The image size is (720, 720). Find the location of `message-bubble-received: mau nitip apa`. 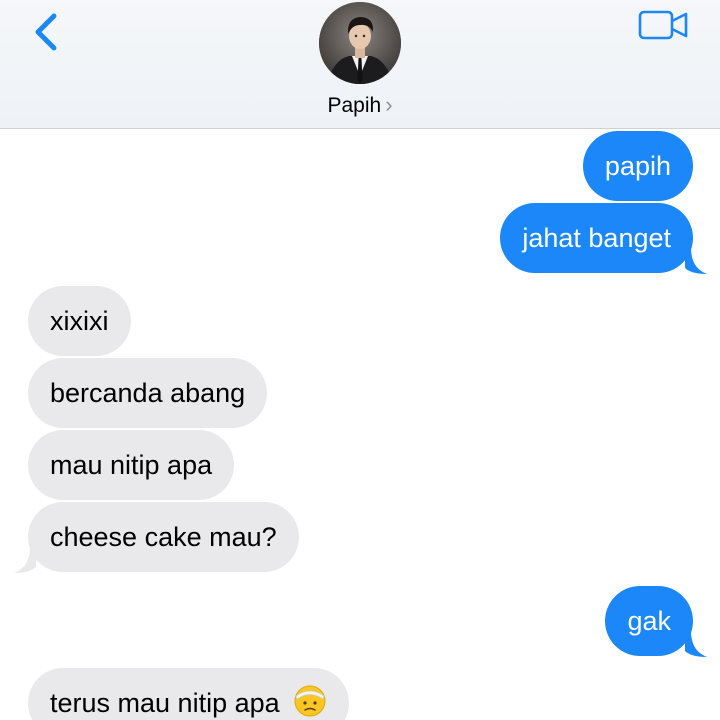

message-bubble-received: mau nitip apa is located at coordinates (131, 465).